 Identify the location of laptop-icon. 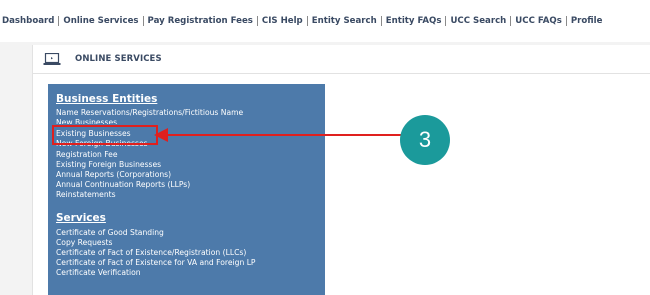
(52, 59).